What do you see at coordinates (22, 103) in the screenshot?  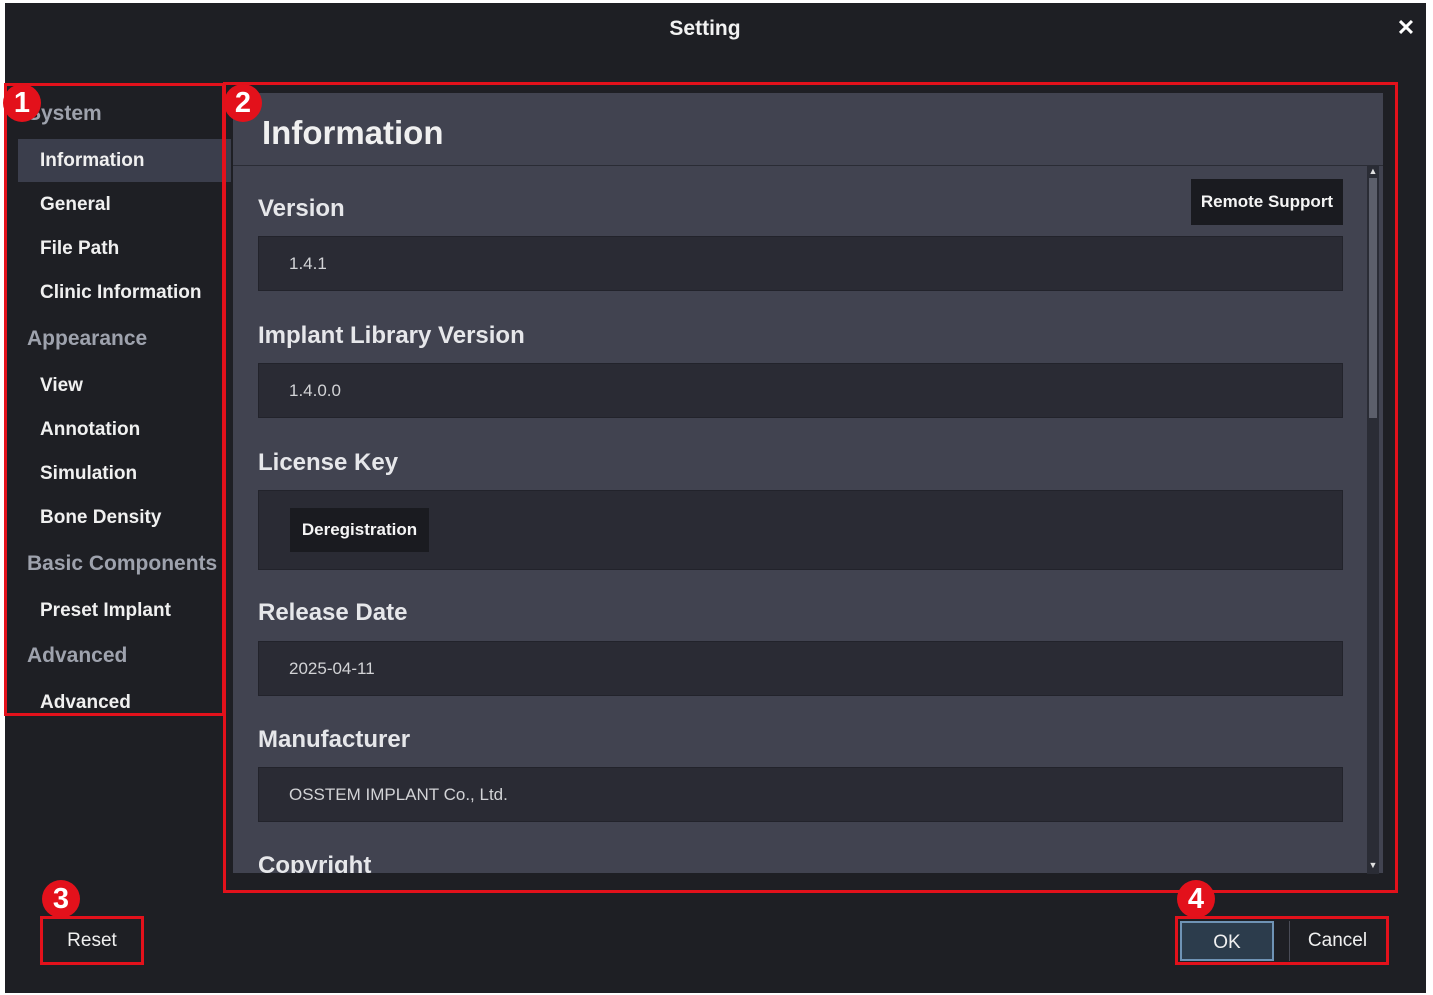 I see `callout-badge-1: 1` at bounding box center [22, 103].